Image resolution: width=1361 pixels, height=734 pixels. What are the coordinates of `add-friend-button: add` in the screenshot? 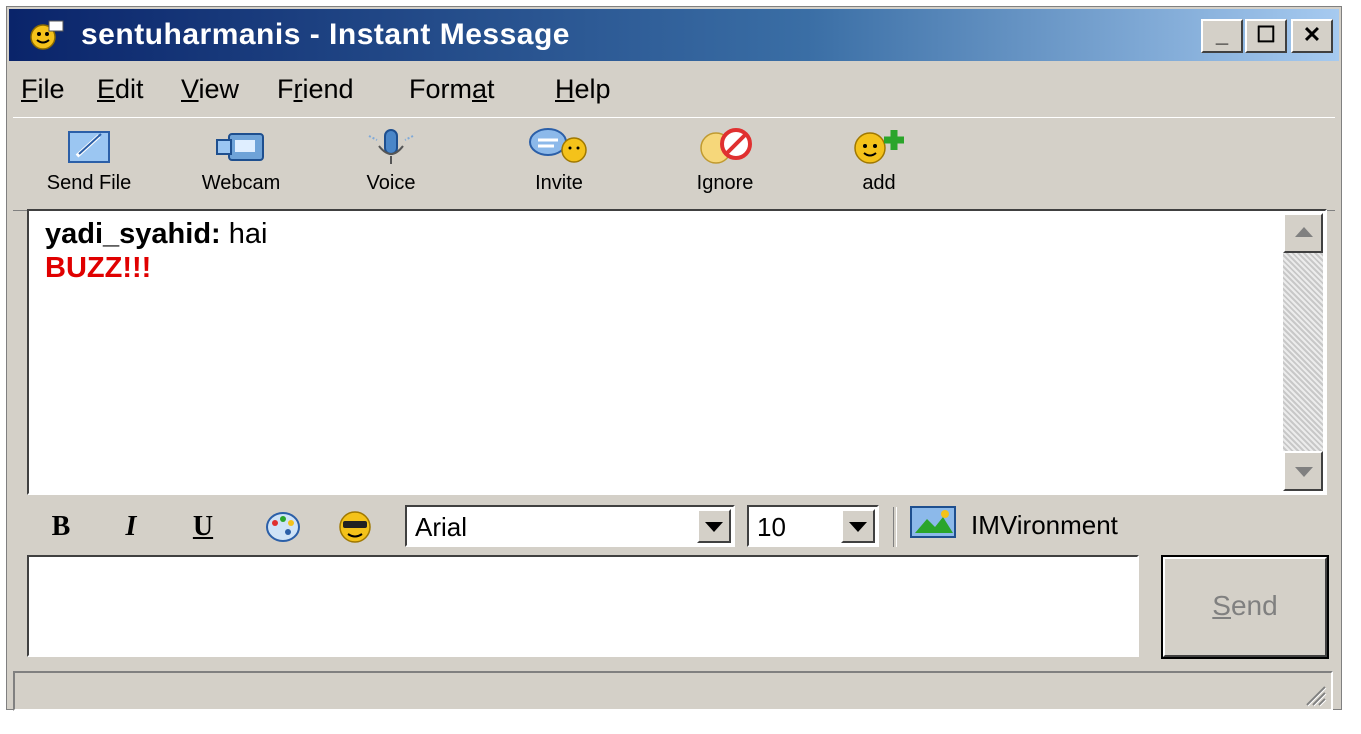 It's located at (879, 165).